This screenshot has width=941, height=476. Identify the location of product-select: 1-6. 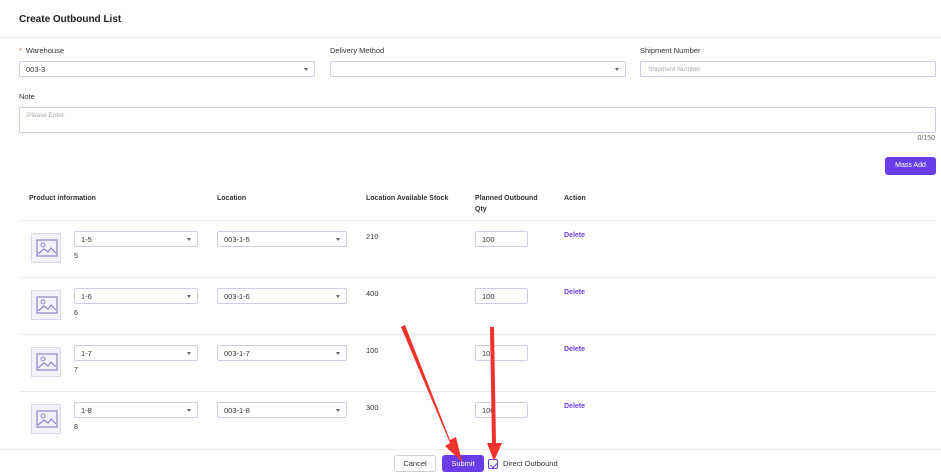
(136, 296).